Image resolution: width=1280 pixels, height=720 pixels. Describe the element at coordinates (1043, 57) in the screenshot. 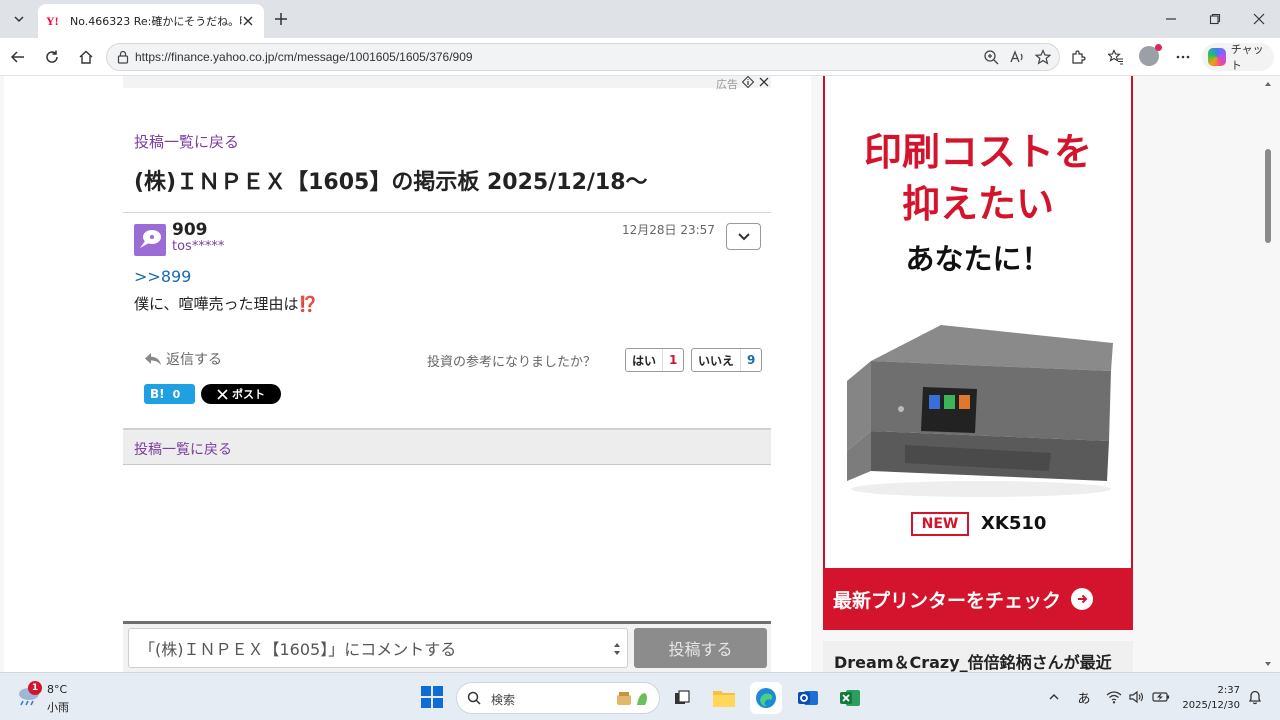

I see `favorite-button` at that location.